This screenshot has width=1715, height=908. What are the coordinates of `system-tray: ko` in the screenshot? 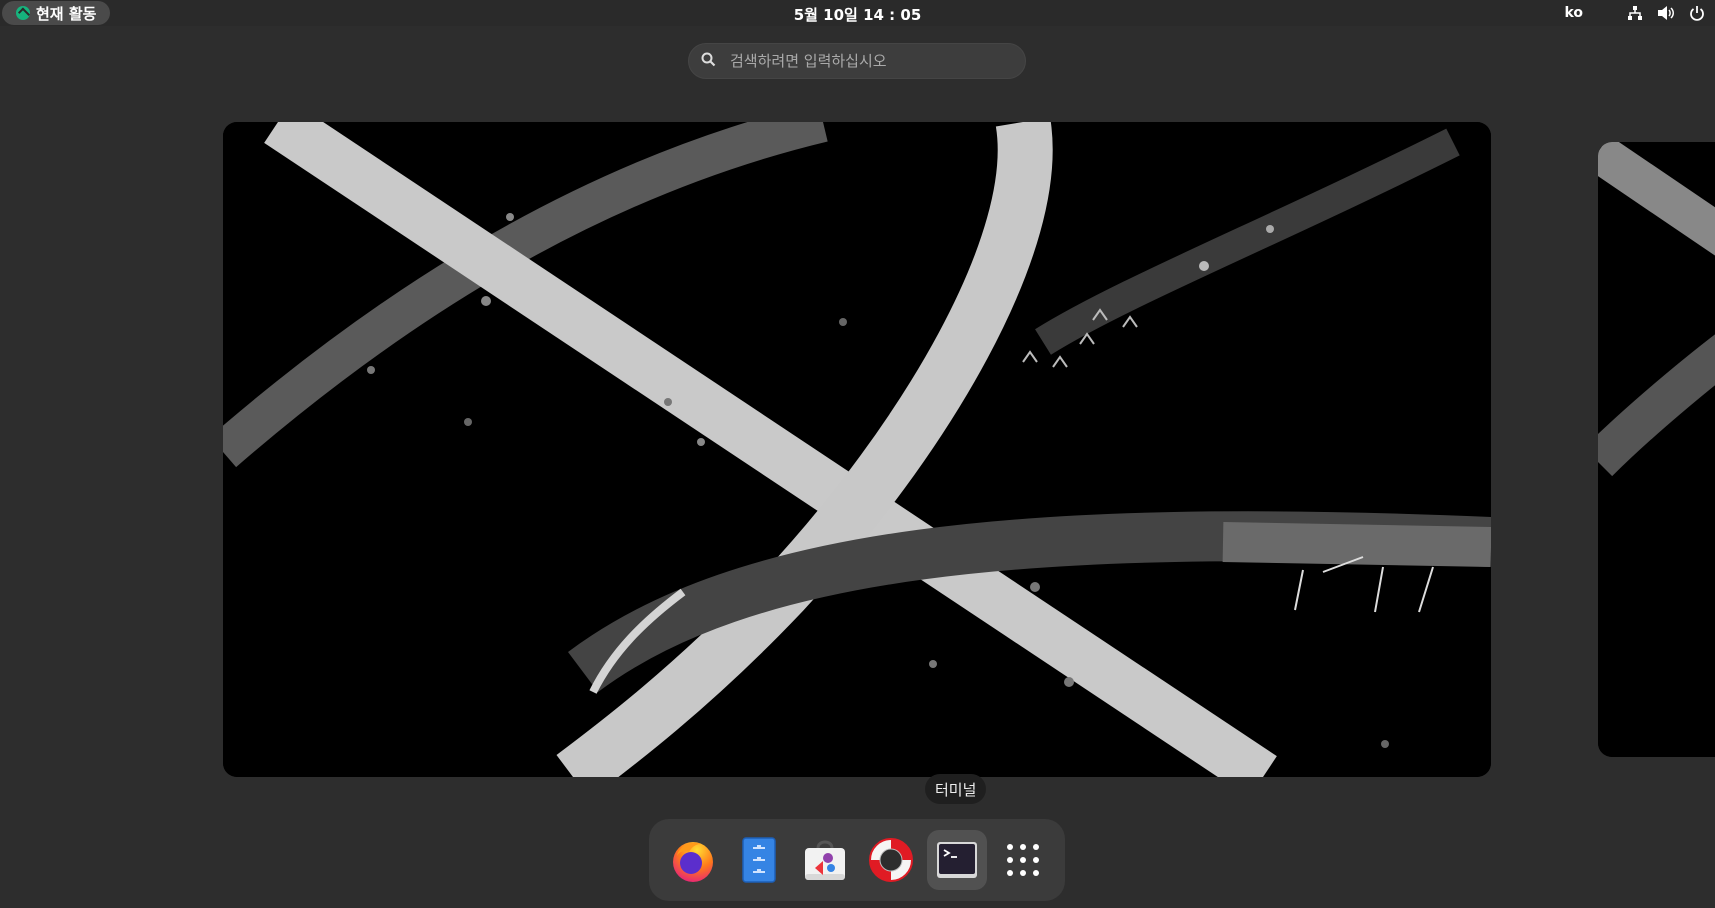 It's located at (1634, 13).